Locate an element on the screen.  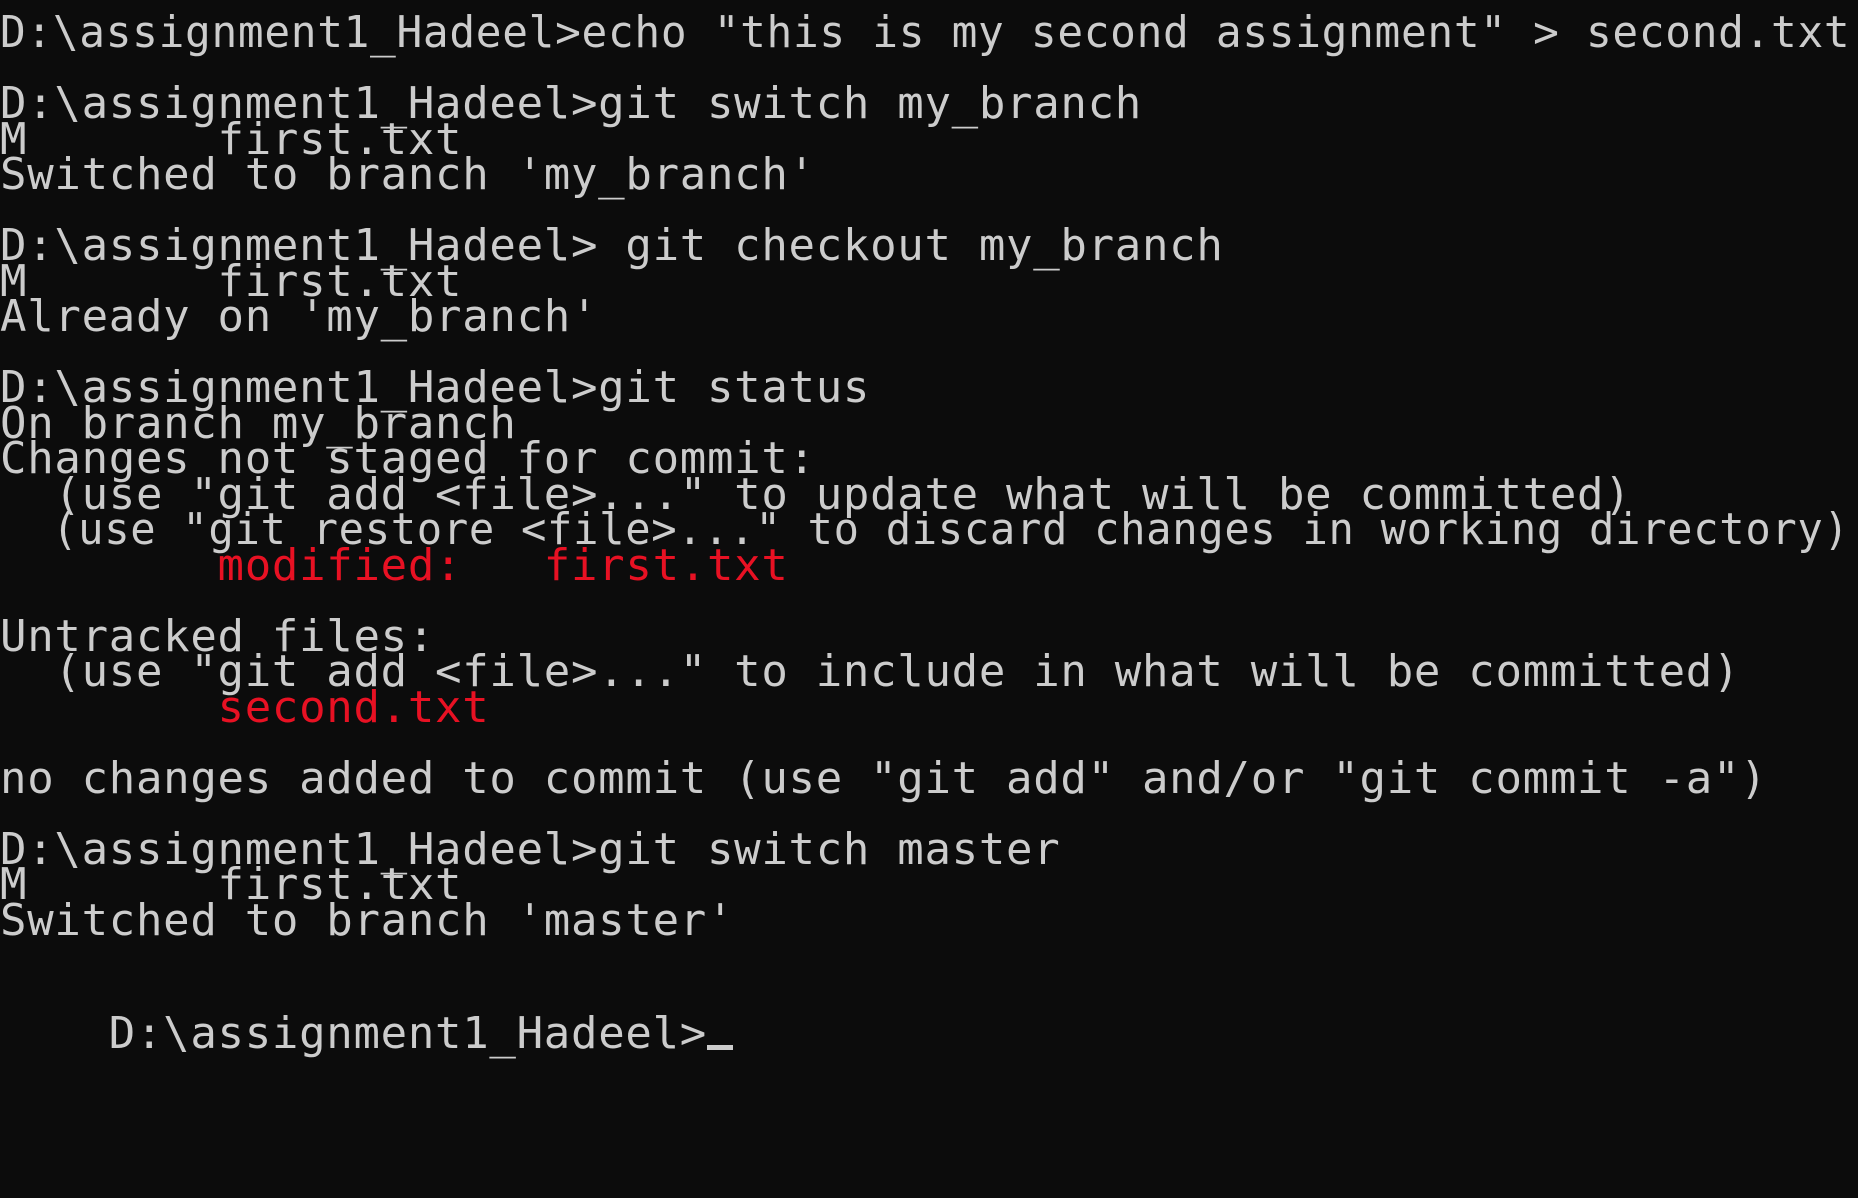
output-line: Already on 'my_branch' is located at coordinates (299, 316).